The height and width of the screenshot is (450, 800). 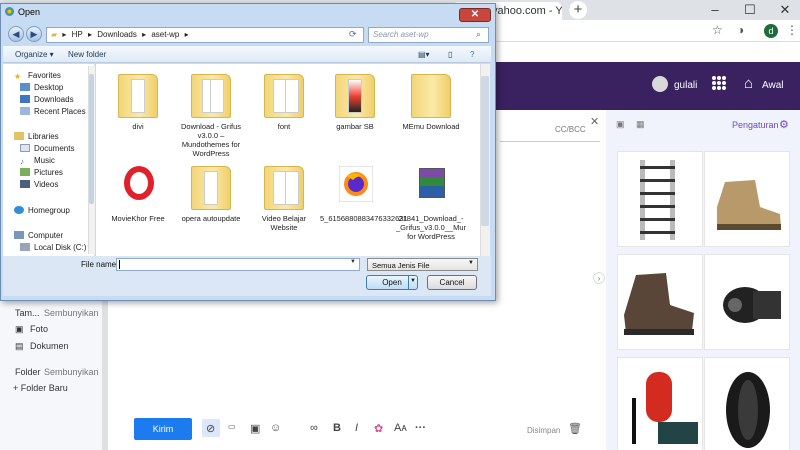 What do you see at coordinates (594, 121) in the screenshot?
I see `compose-close-icon: ✕` at bounding box center [594, 121].